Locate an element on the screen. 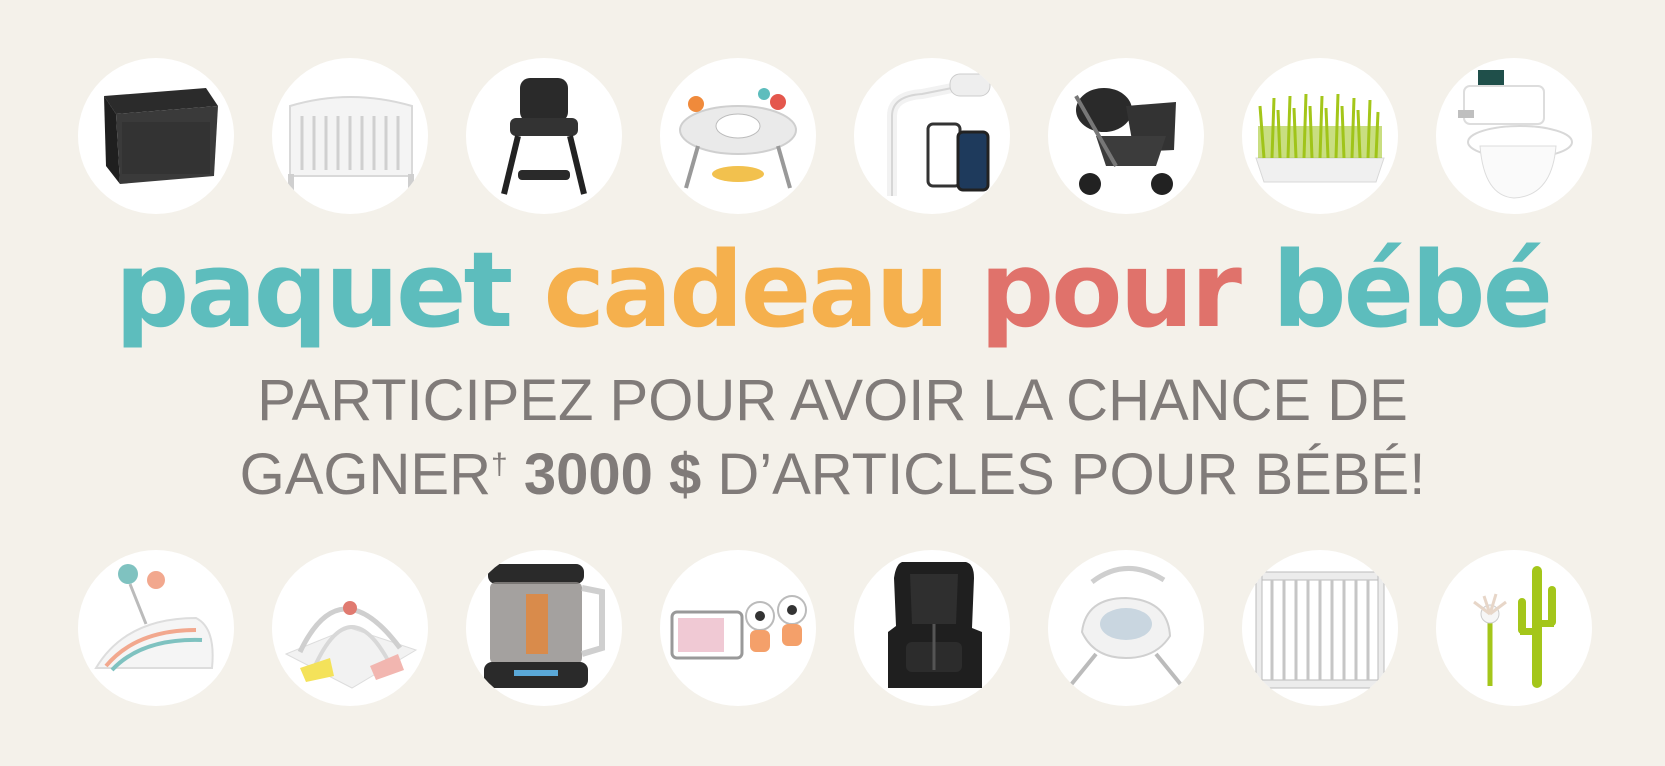  product-bottle-accessories is located at coordinates (1514, 628).